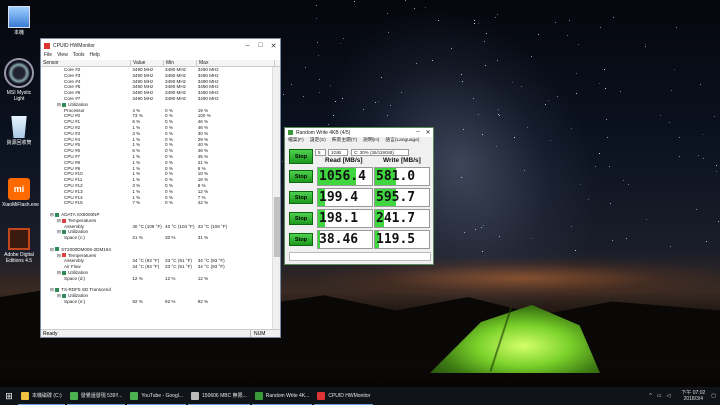 The height and width of the screenshot is (405, 720). Describe the element at coordinates (19, 80) in the screenshot. I see `desktop-icon-mystic-light: MSI Mystic Light` at that location.